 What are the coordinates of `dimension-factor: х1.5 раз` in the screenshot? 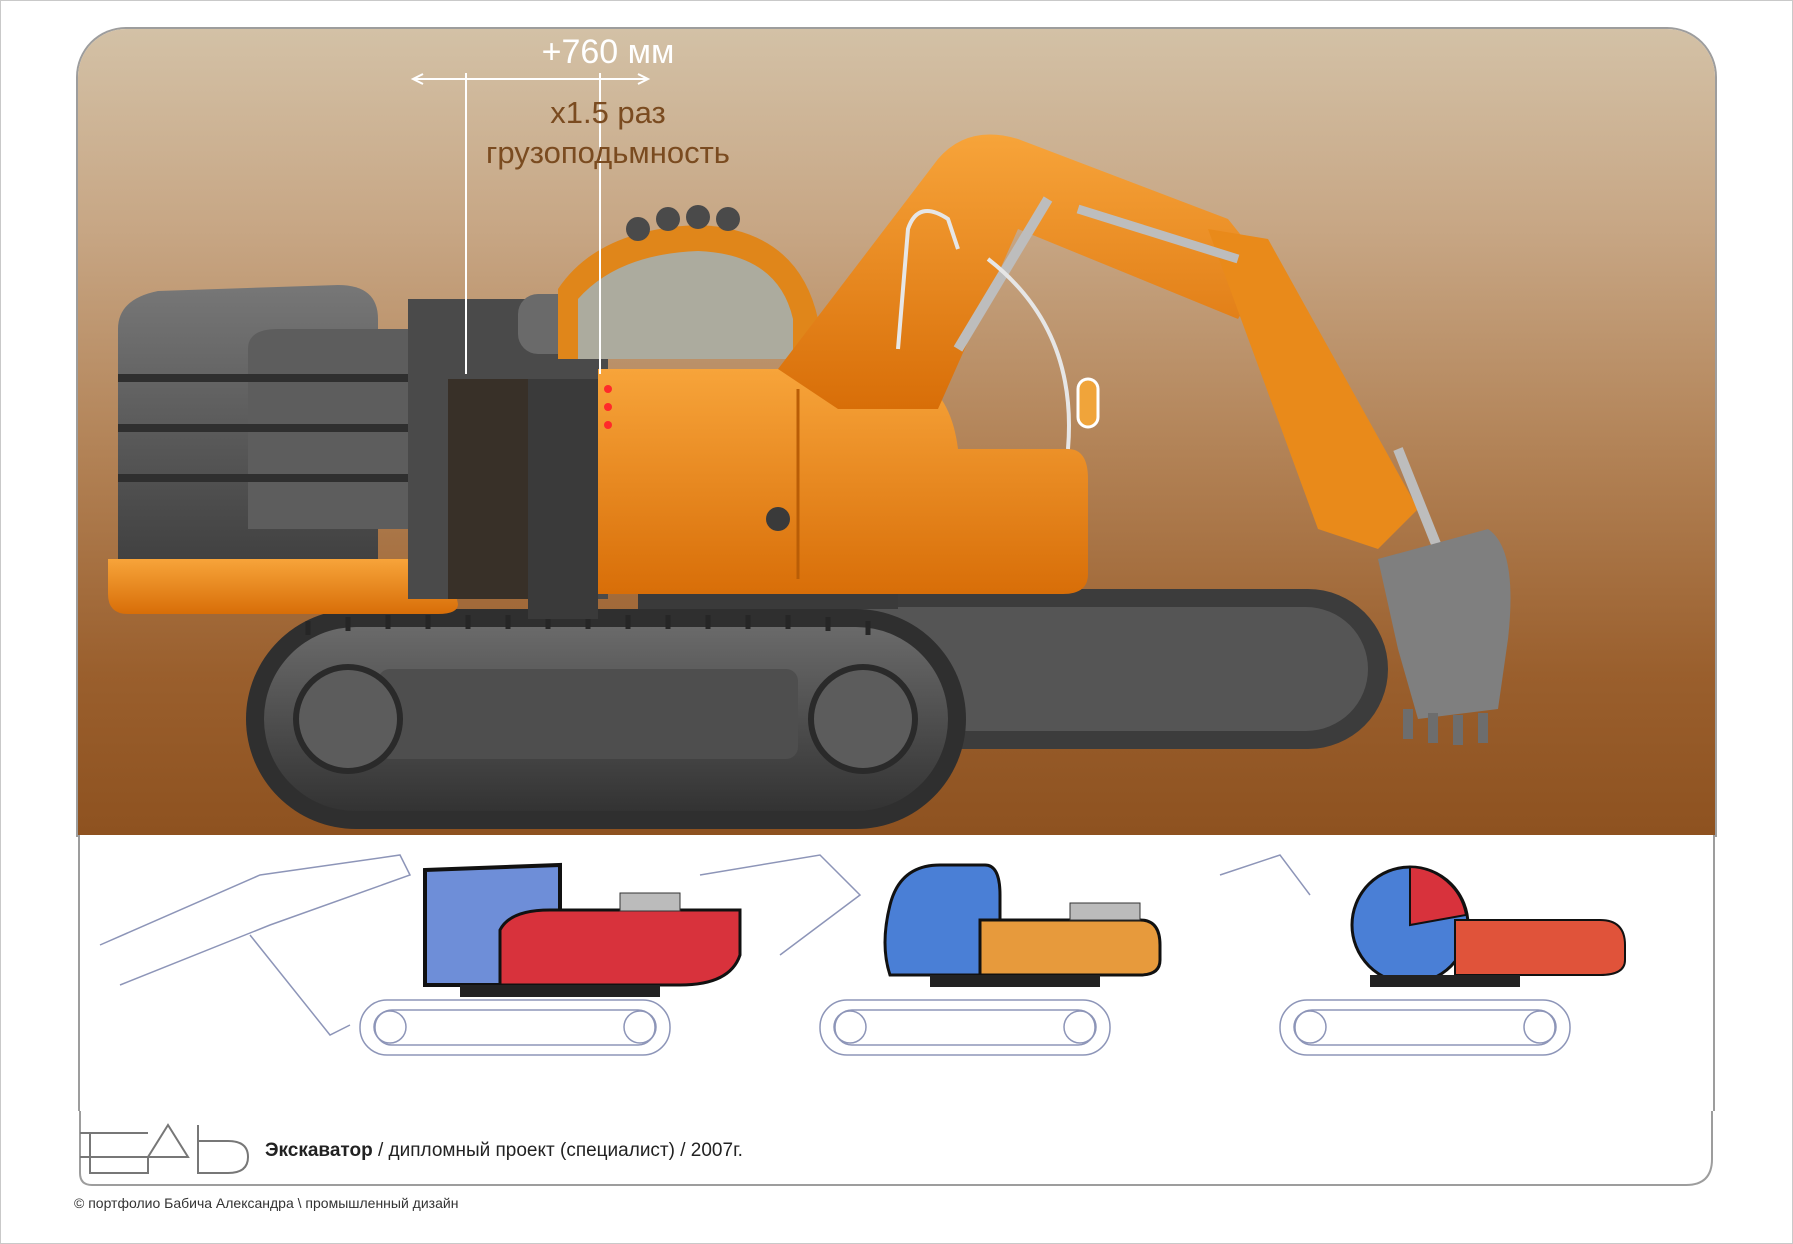 It's located at (608, 112).